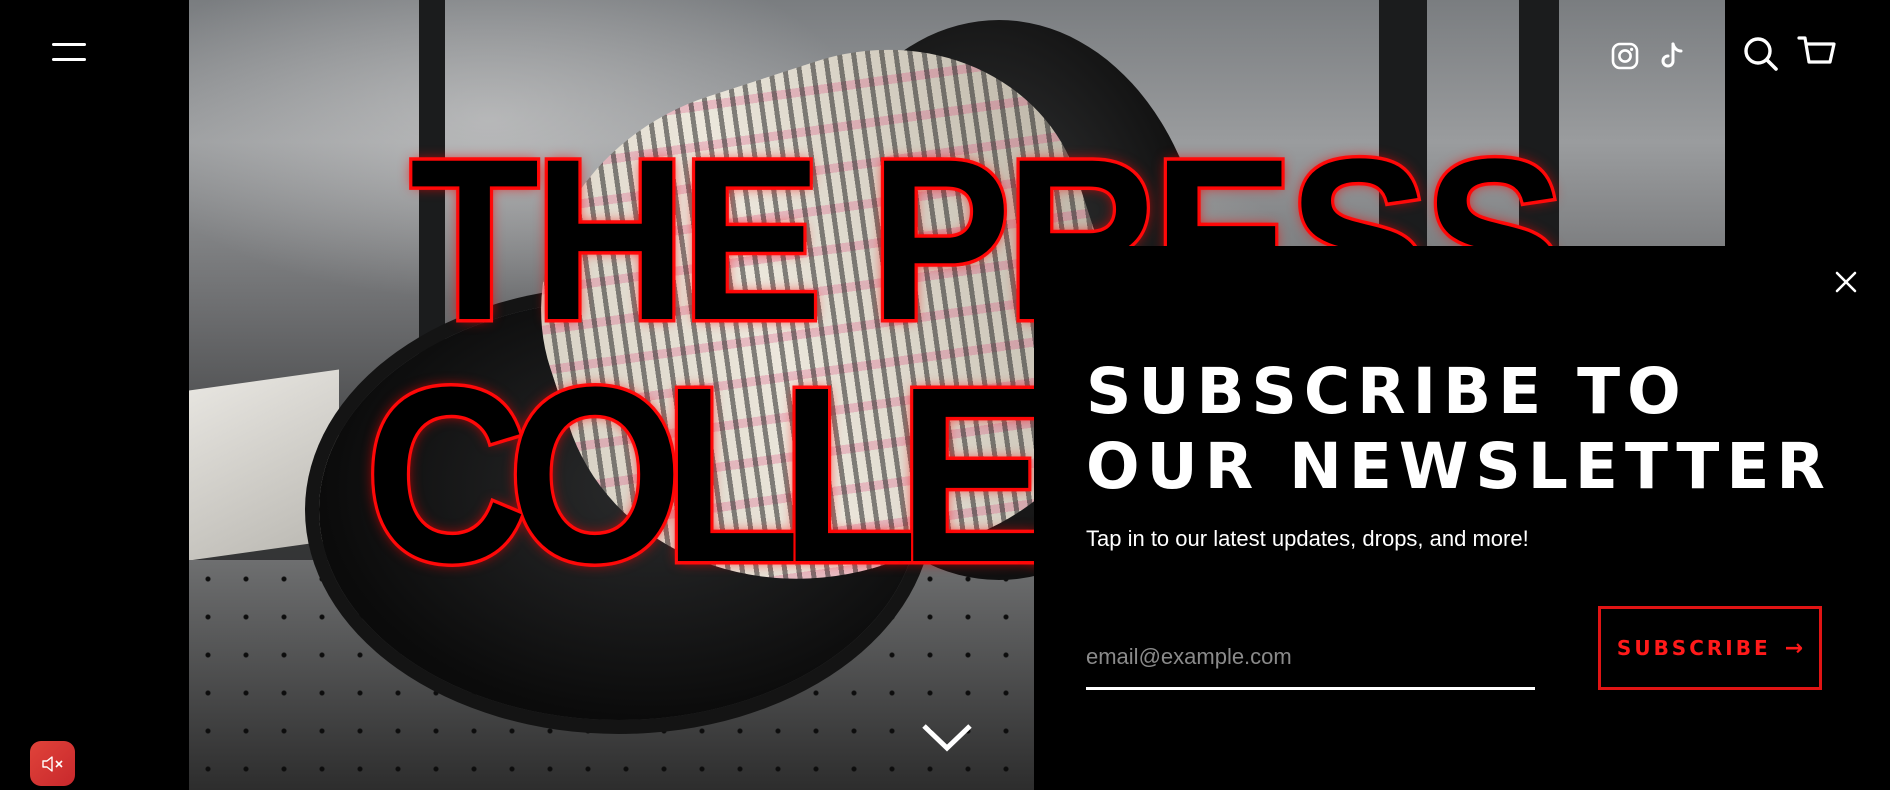 The image size is (1890, 790). Describe the element at coordinates (1794, 648) in the screenshot. I see `arrow-right-icon: →` at that location.